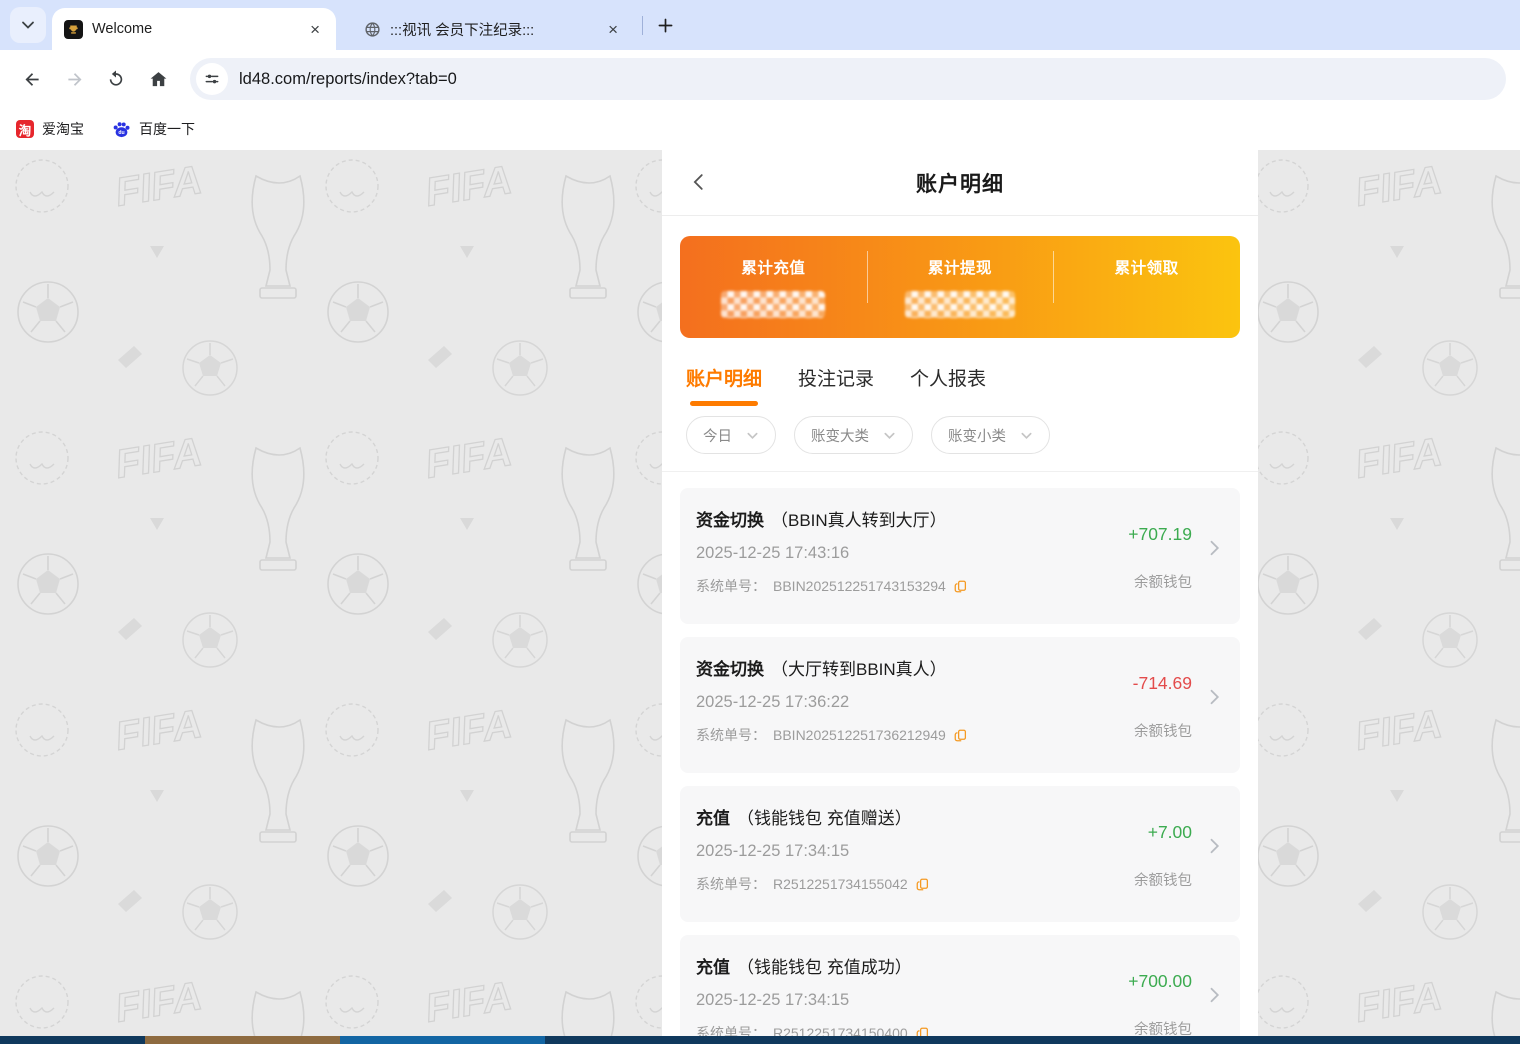 This screenshot has height=1044, width=1520. Describe the element at coordinates (122, 29) in the screenshot. I see `tab-title: Welcome` at that location.